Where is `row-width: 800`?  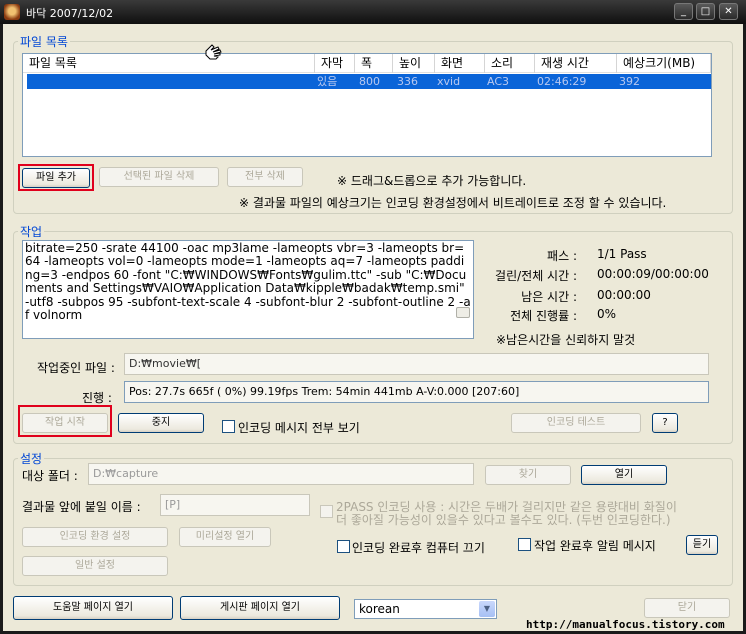
row-width: 800 is located at coordinates (369, 81).